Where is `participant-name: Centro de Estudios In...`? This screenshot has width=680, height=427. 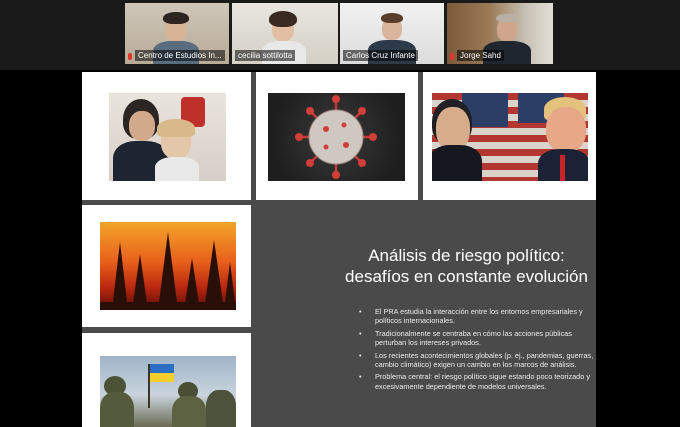
participant-name: Centro de Estudios In... is located at coordinates (180, 55).